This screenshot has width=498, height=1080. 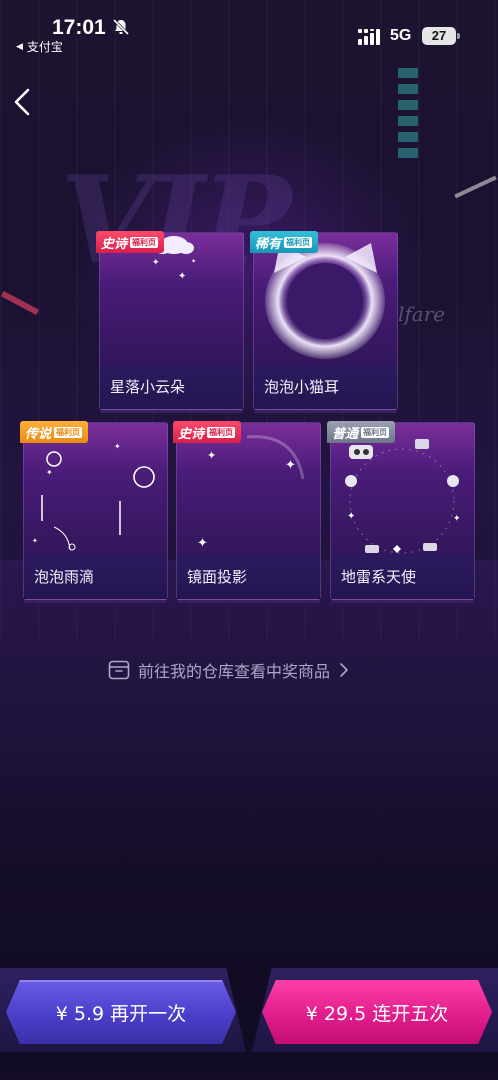 I want to click on prize-card: ✦ ✦ ✦ 史诗 福利页 星落小云朵, so click(x=170, y=322).